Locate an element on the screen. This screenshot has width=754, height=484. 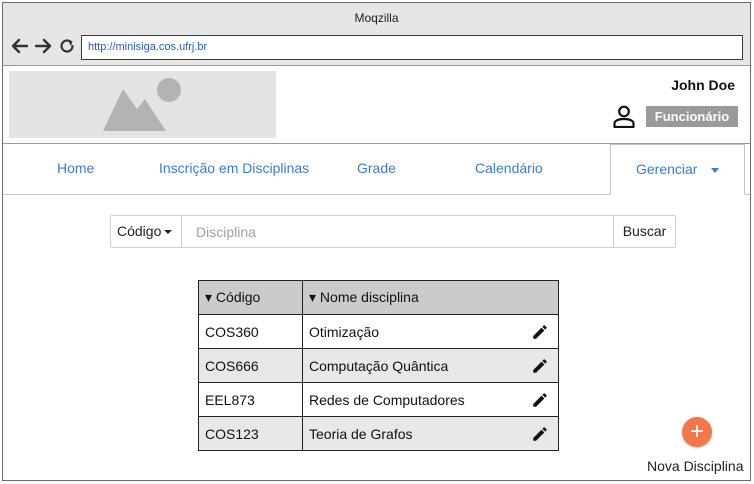
tab-home: Home is located at coordinates (75, 169).